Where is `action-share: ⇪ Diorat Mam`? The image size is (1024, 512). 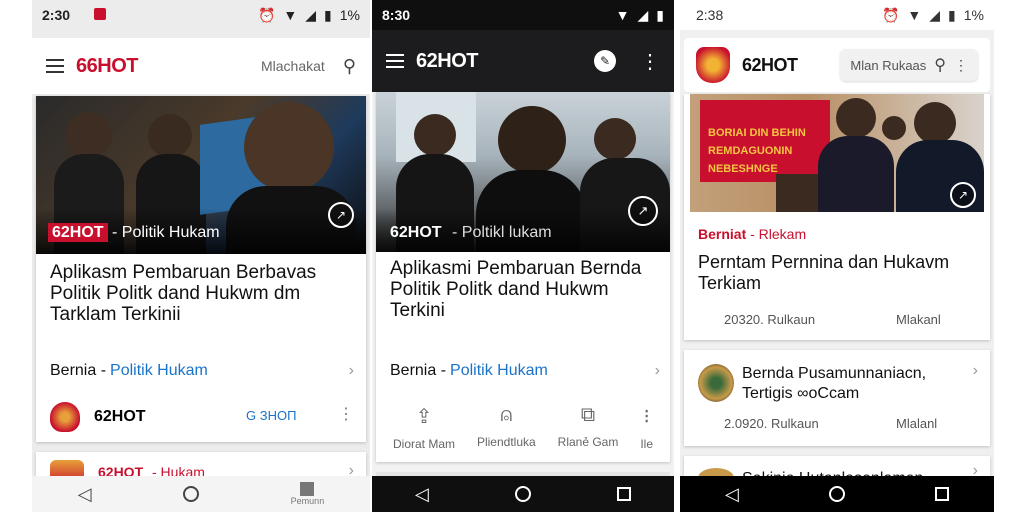
action-share: ⇪ Diorat Mam is located at coordinates (424, 427).